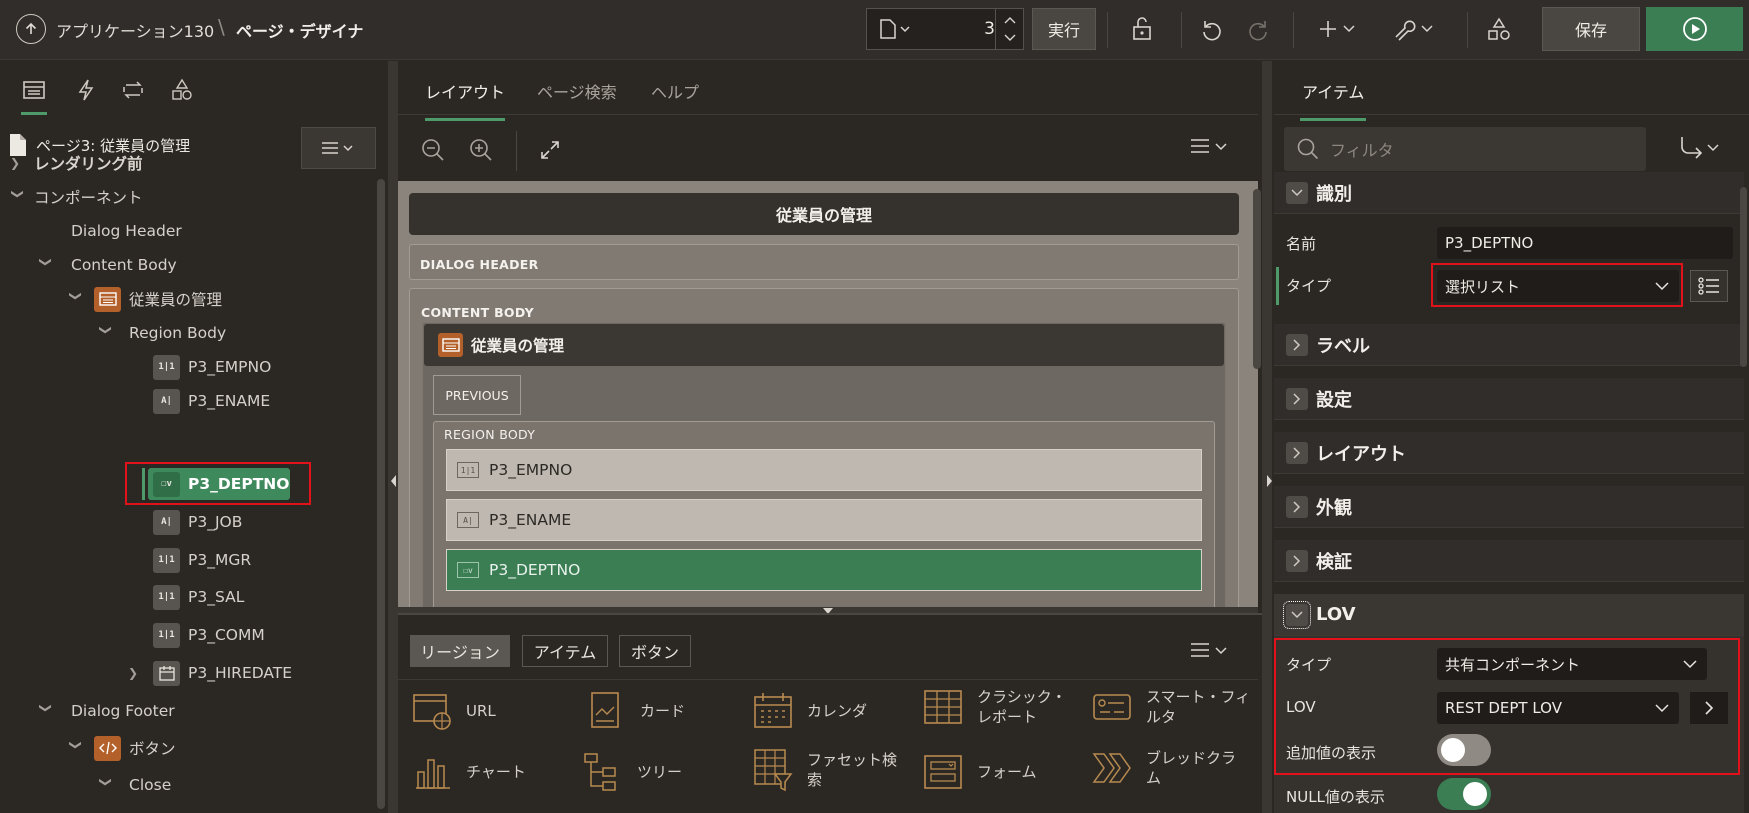  What do you see at coordinates (994, 707) in the screenshot?
I see `gallery-item-classic-report: クラシック・ レポート` at bounding box center [994, 707].